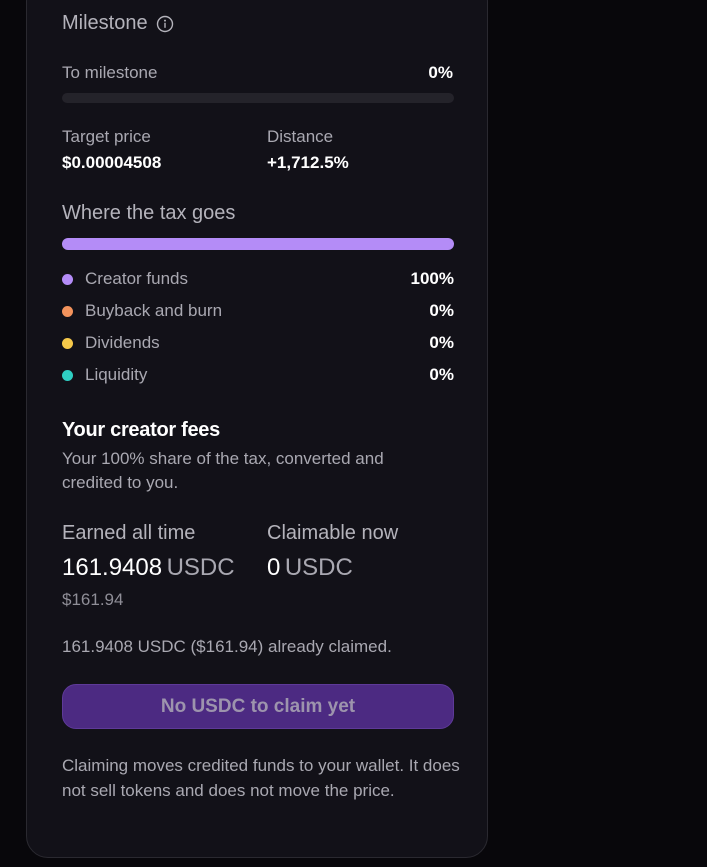 The width and height of the screenshot is (707, 867). Describe the element at coordinates (300, 136) in the screenshot. I see `distance-label: Distance` at that location.